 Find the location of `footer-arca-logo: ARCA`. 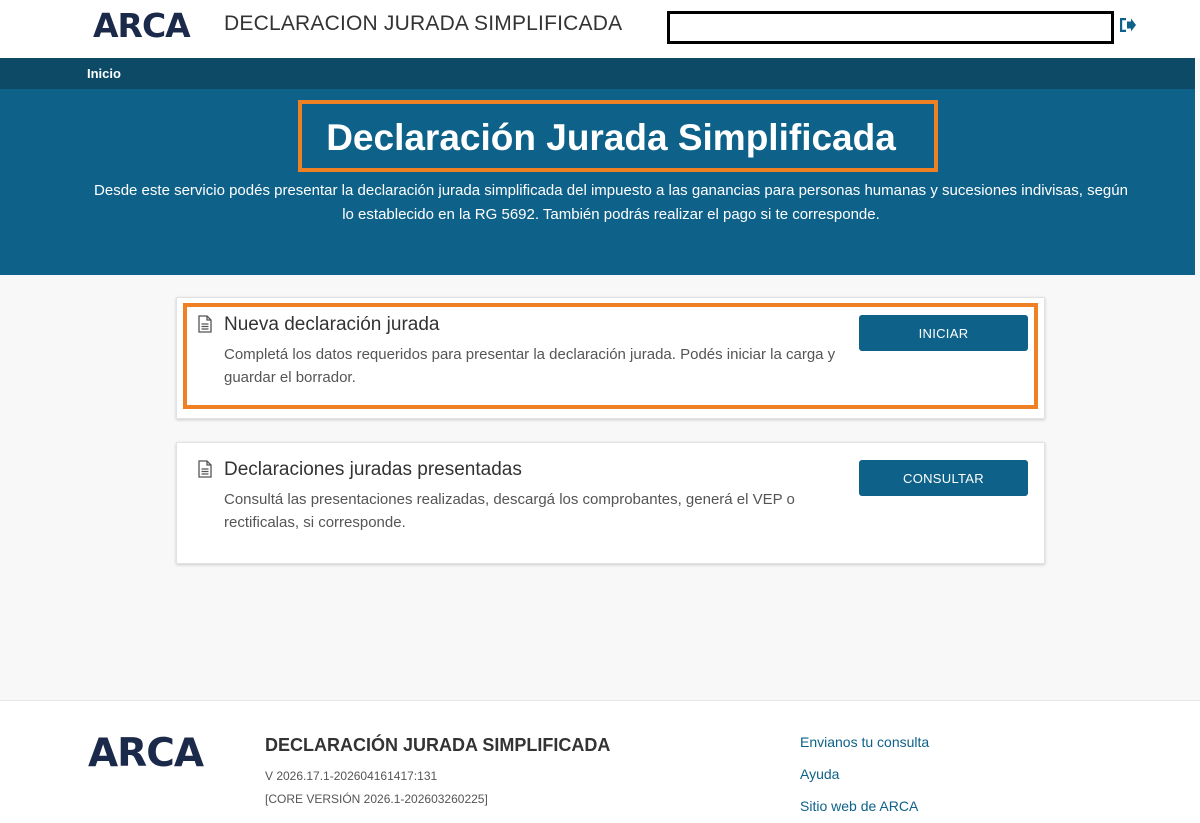

footer-arca-logo: ARCA is located at coordinates (146, 753).